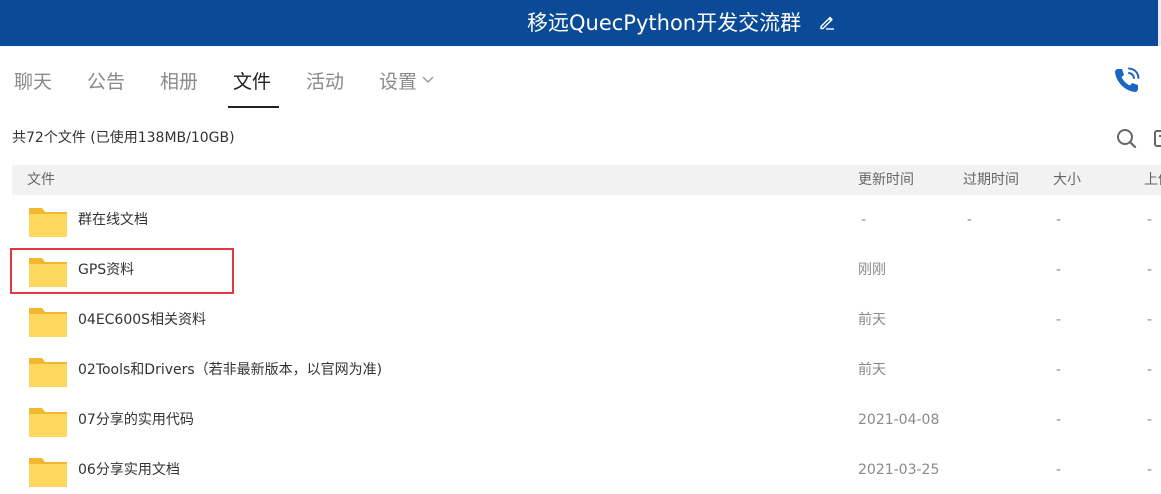  I want to click on tab-label: 文件, so click(252, 82).